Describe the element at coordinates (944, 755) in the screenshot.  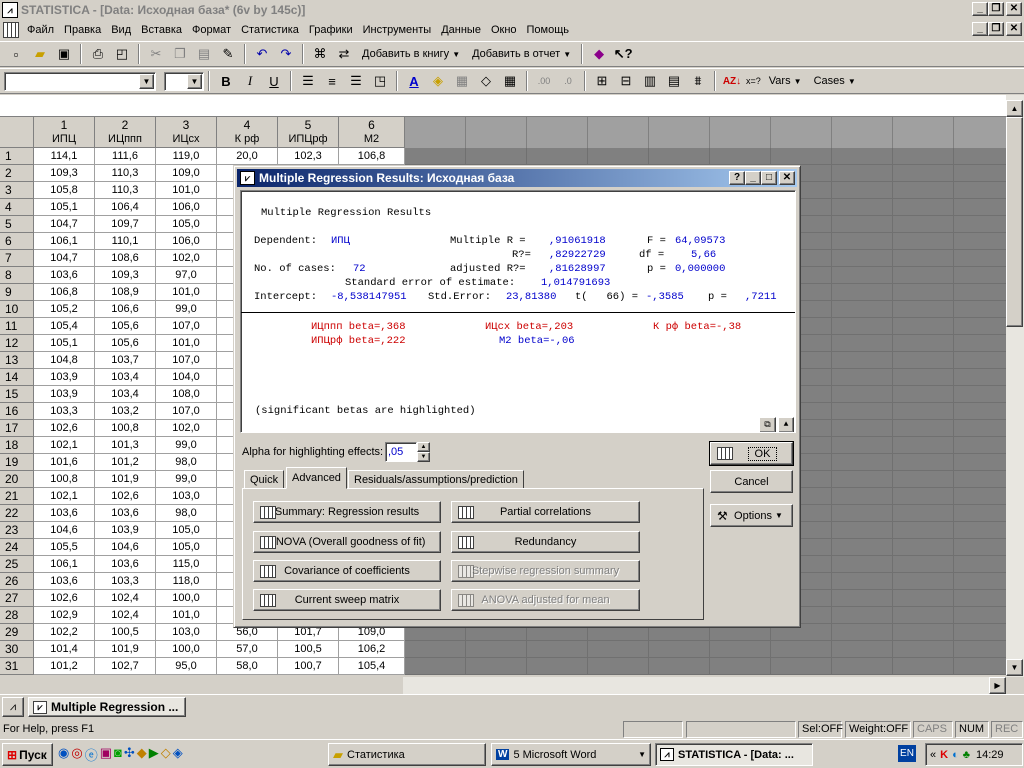
I see `tray-kaspersky-icon: K` at that location.